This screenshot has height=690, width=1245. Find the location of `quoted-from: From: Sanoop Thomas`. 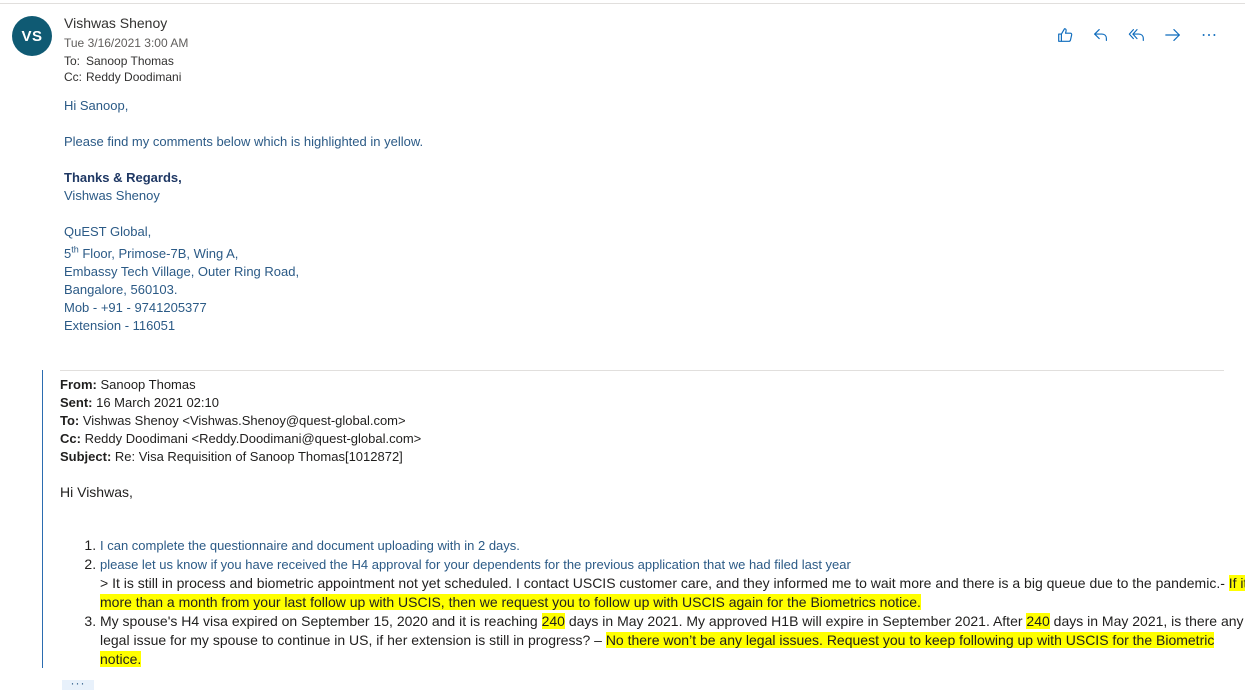

quoted-from: From: Sanoop Thomas is located at coordinates (128, 384).